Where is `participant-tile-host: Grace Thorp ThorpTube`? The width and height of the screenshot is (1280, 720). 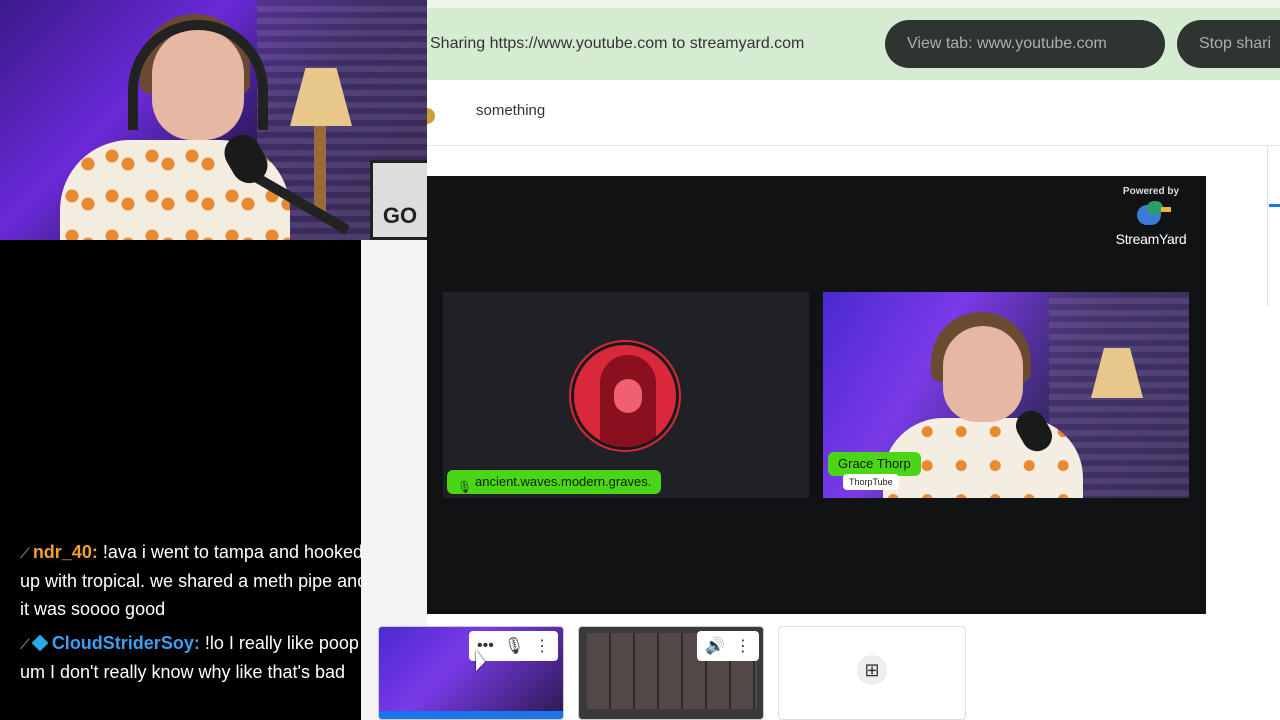 participant-tile-host: Grace Thorp ThorpTube is located at coordinates (1006, 395).